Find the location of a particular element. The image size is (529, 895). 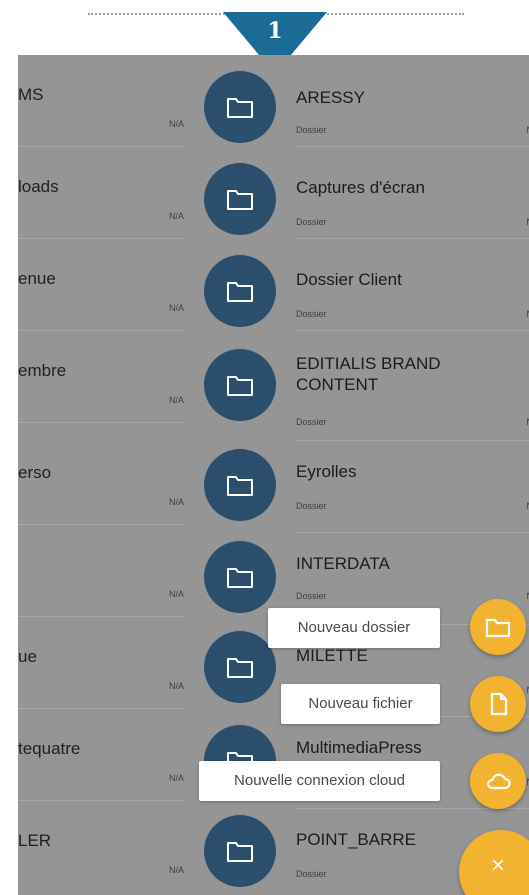

file-icon is located at coordinates (499, 704).